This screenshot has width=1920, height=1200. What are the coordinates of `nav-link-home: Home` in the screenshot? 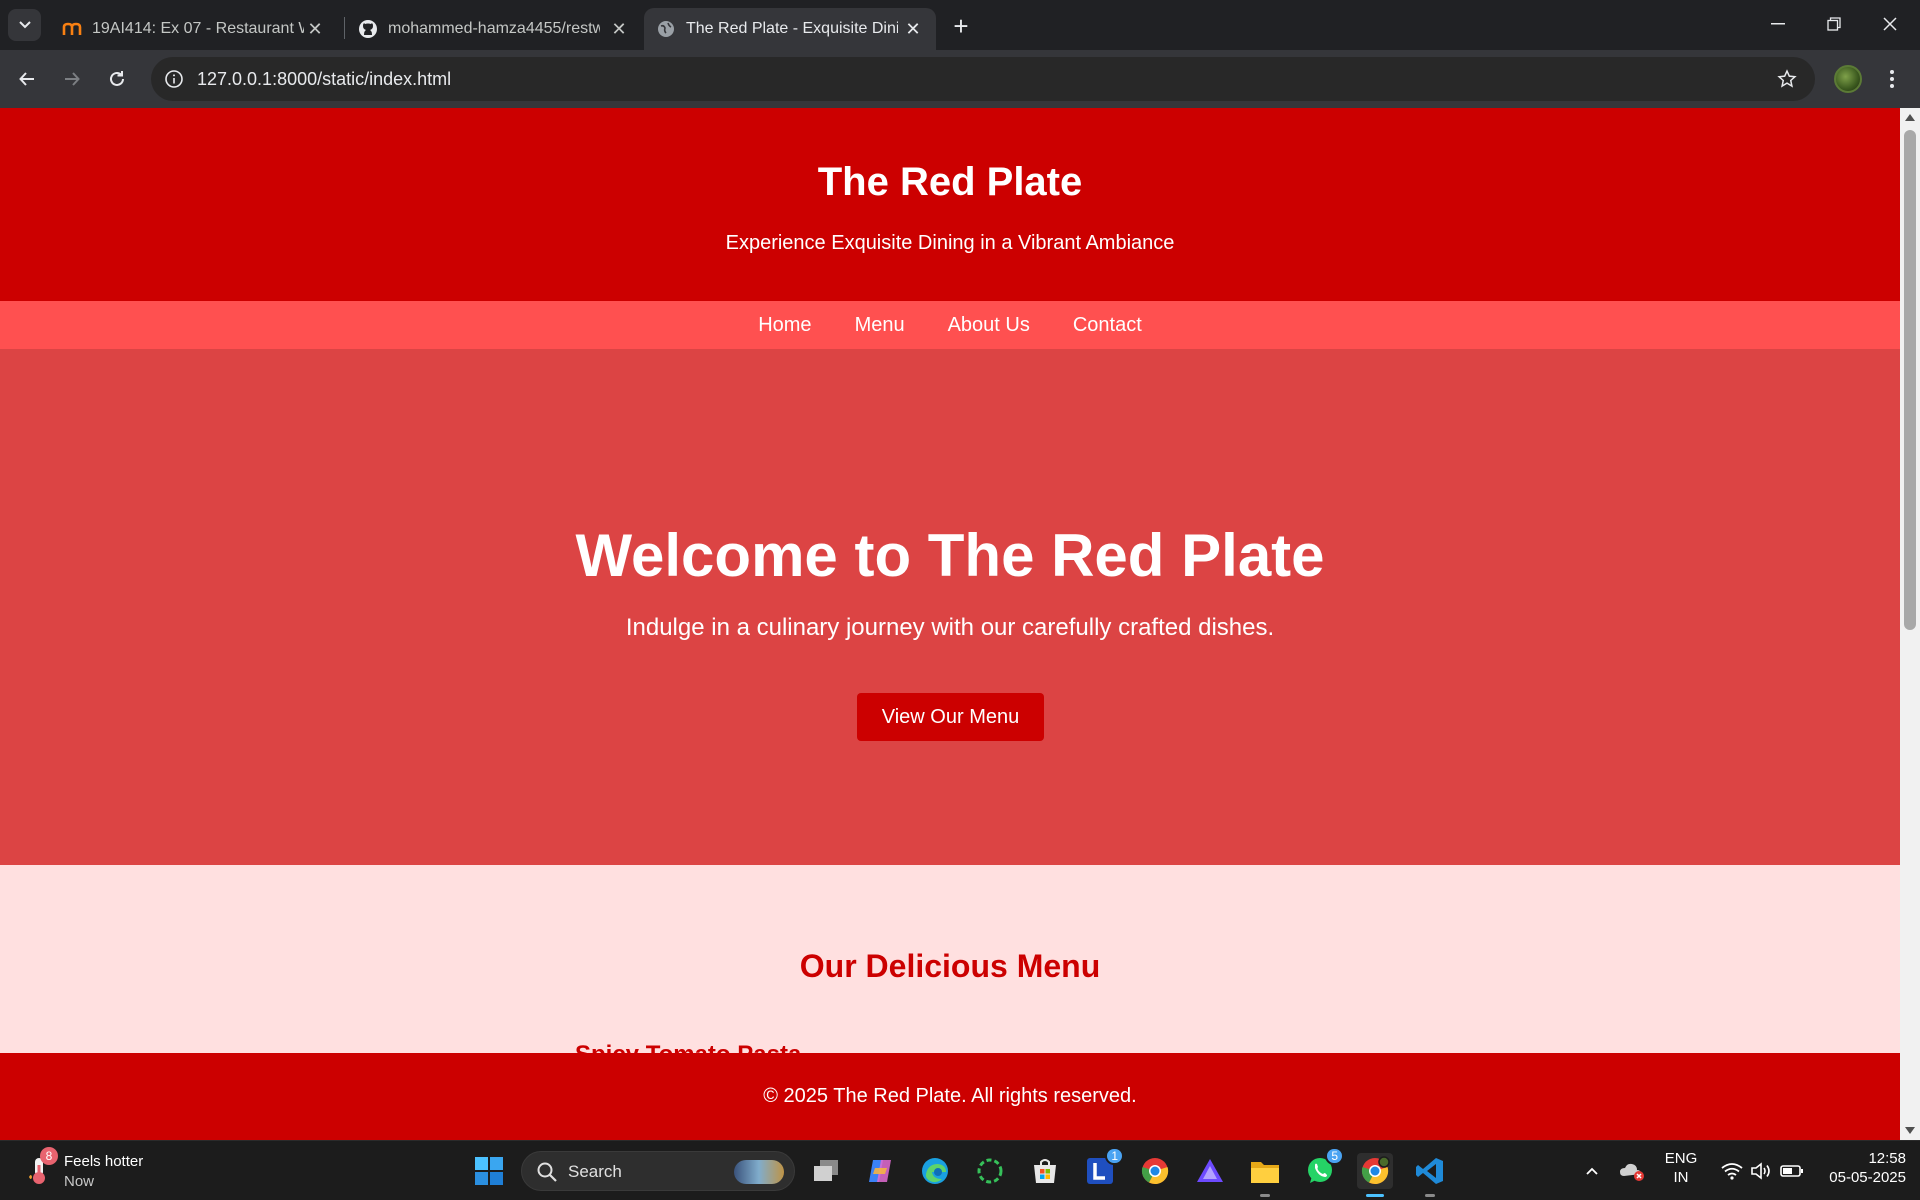 It's located at (784, 325).